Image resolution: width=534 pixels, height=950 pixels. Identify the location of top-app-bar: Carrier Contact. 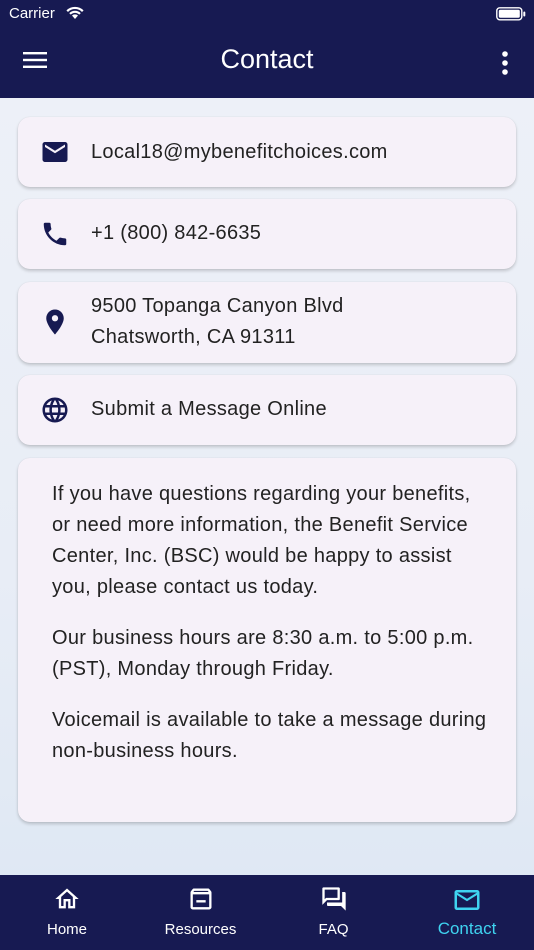
(267, 49).